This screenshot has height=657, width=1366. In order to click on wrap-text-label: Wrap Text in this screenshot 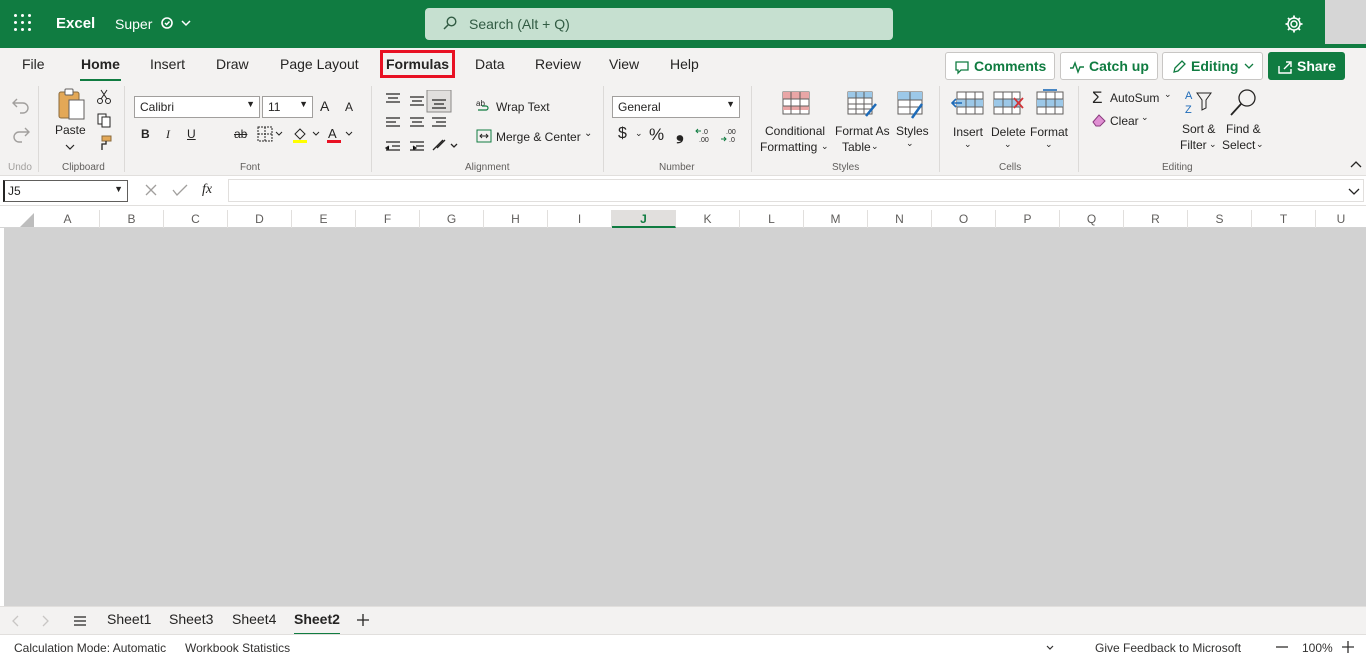, I will do `click(523, 107)`.